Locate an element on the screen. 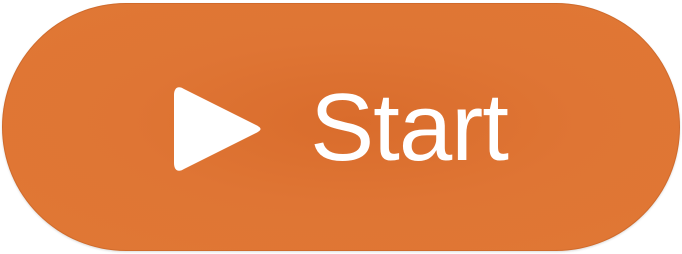 The width and height of the screenshot is (682, 254). play-icon is located at coordinates (218, 129).